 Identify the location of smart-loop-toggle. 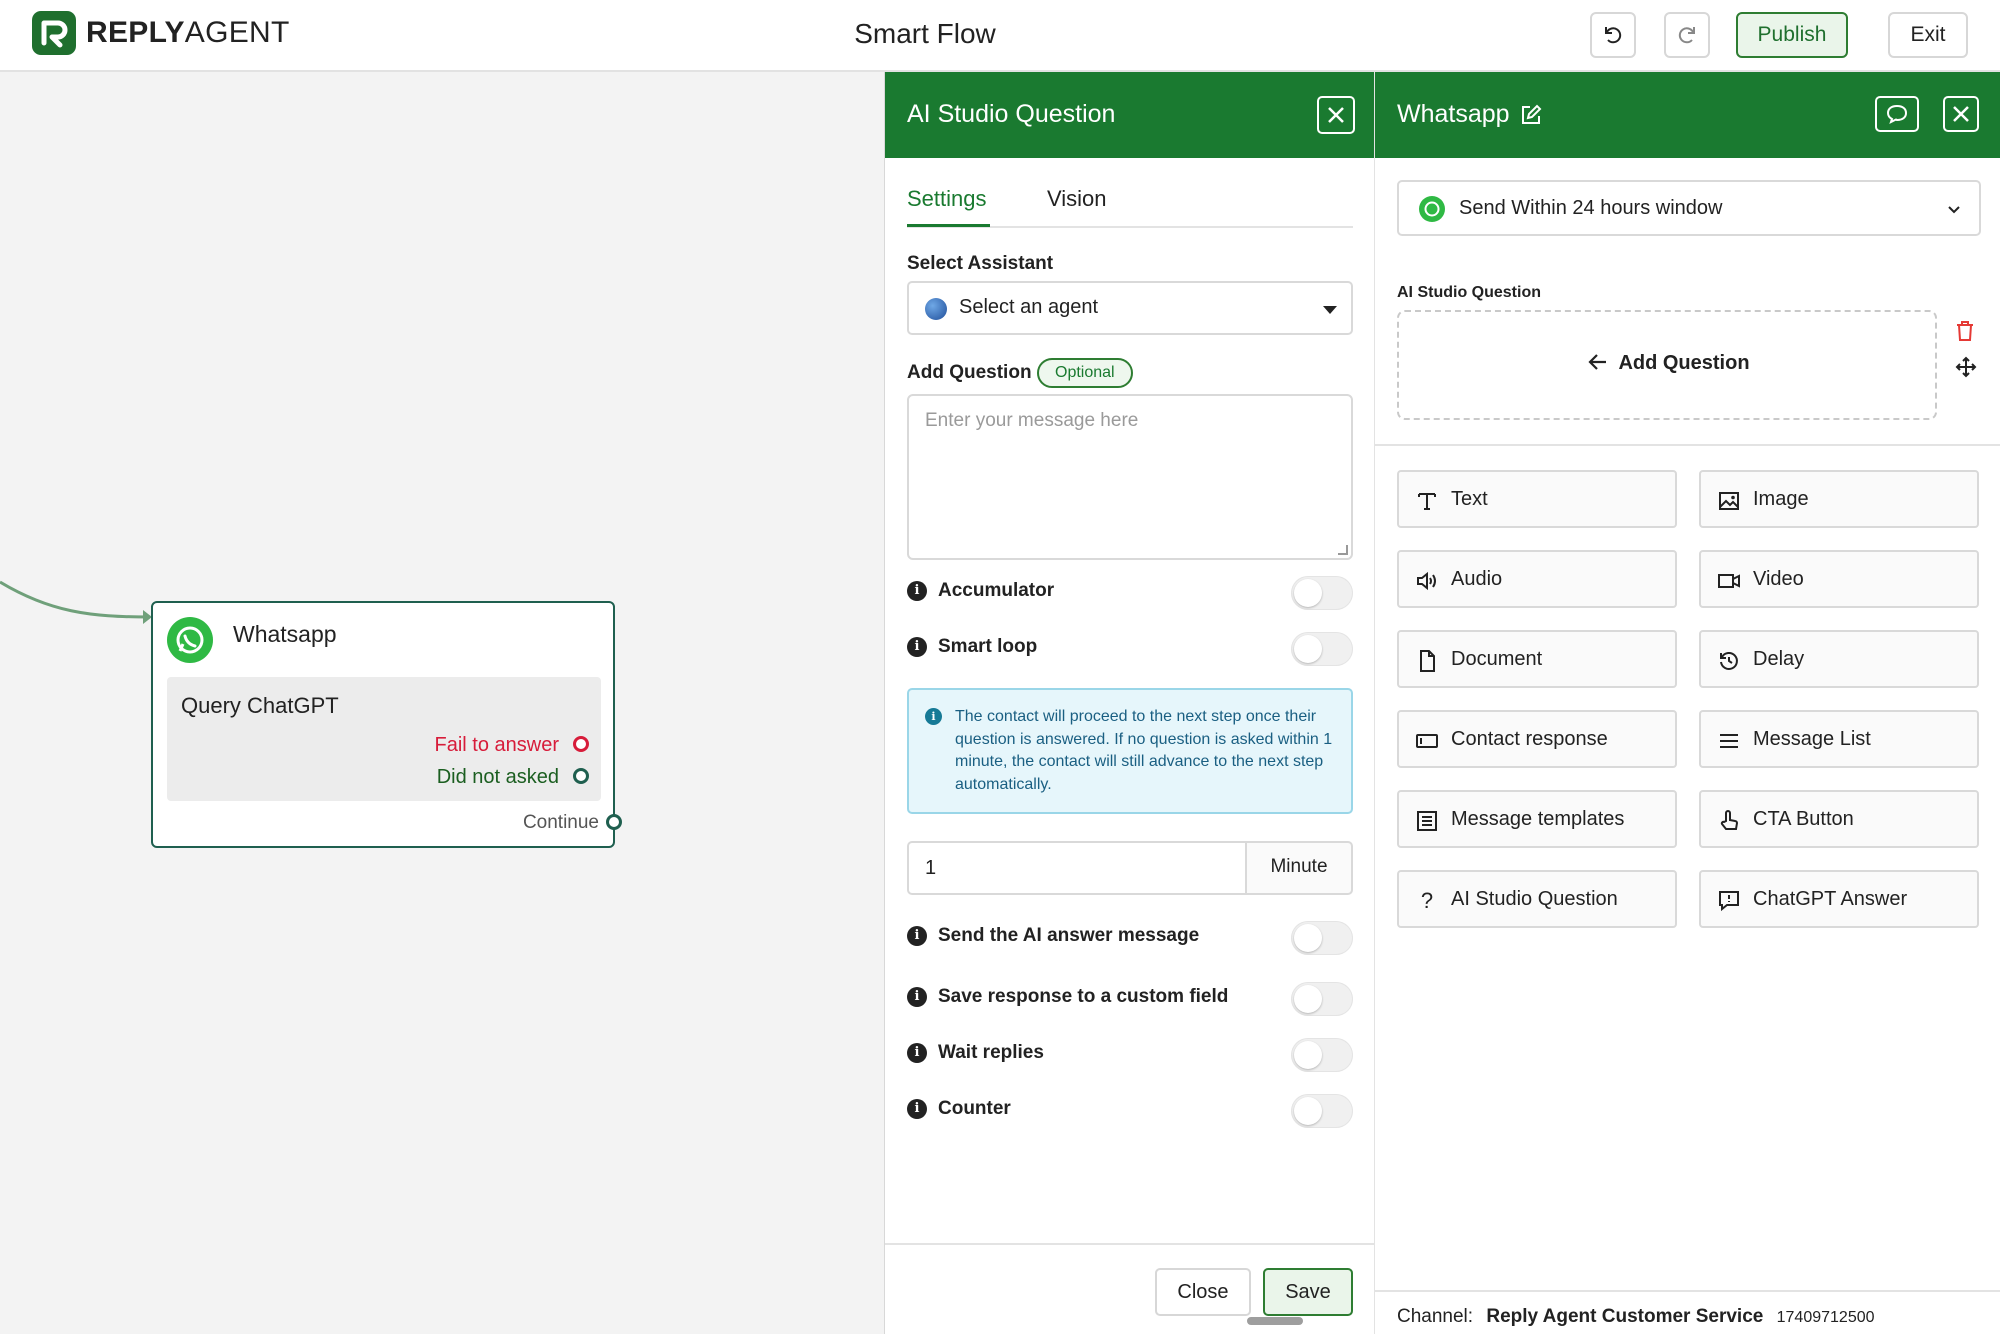
(1322, 649).